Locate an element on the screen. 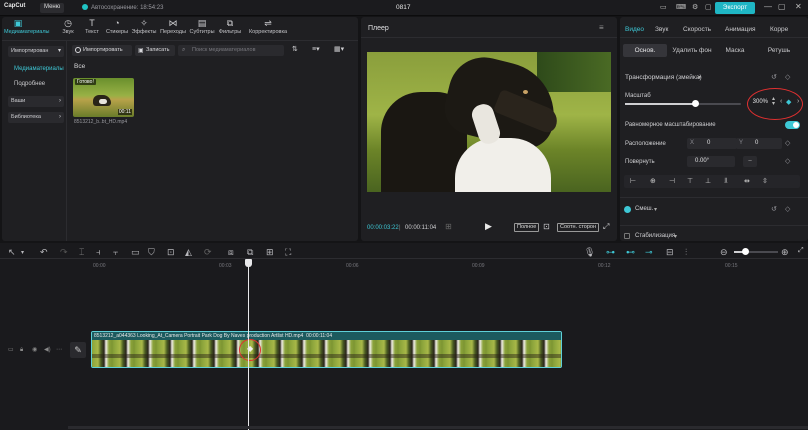  split-left-icon: ⫞ is located at coordinates (98, 252).